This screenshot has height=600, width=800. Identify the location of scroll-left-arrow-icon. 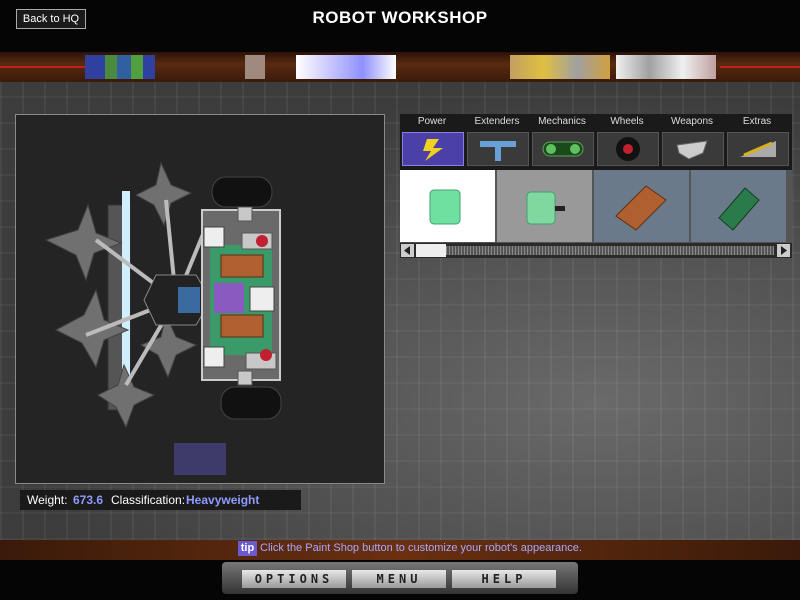
(407, 250).